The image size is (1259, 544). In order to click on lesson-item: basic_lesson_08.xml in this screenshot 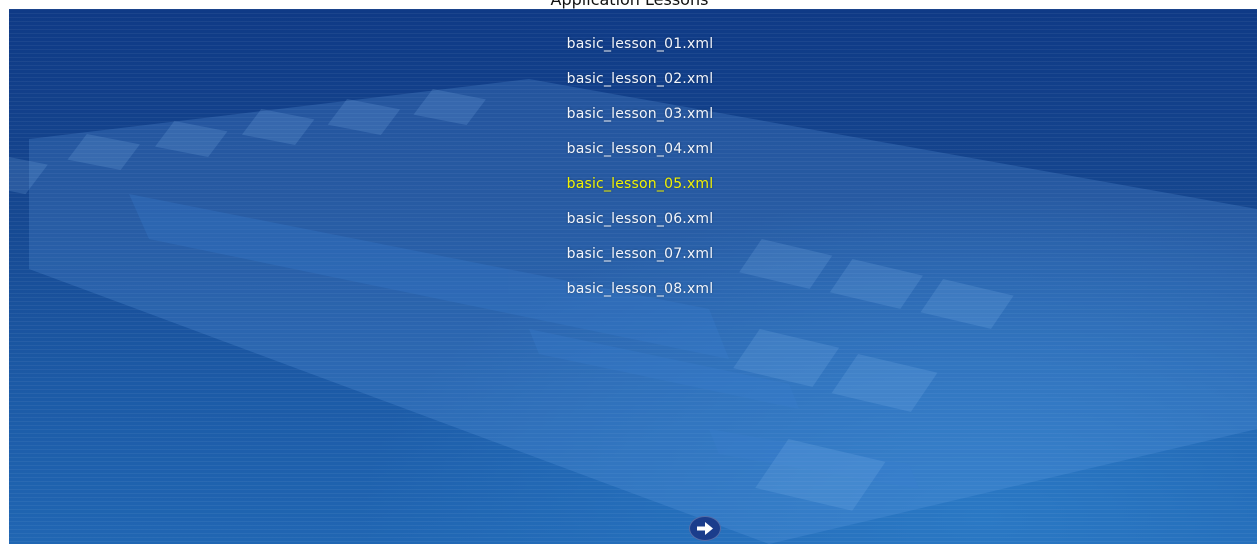, I will do `click(633, 290)`.